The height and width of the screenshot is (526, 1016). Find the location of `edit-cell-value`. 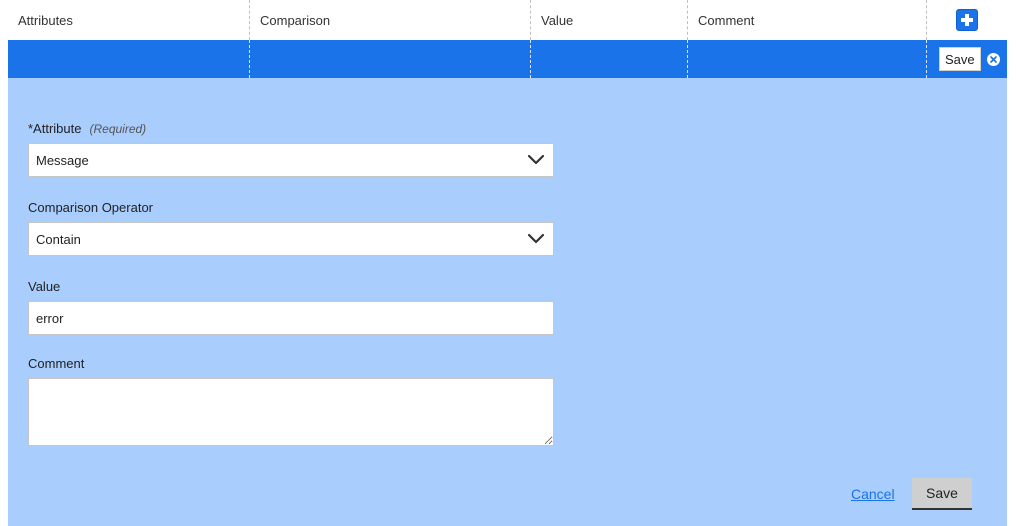

edit-cell-value is located at coordinates (609, 59).